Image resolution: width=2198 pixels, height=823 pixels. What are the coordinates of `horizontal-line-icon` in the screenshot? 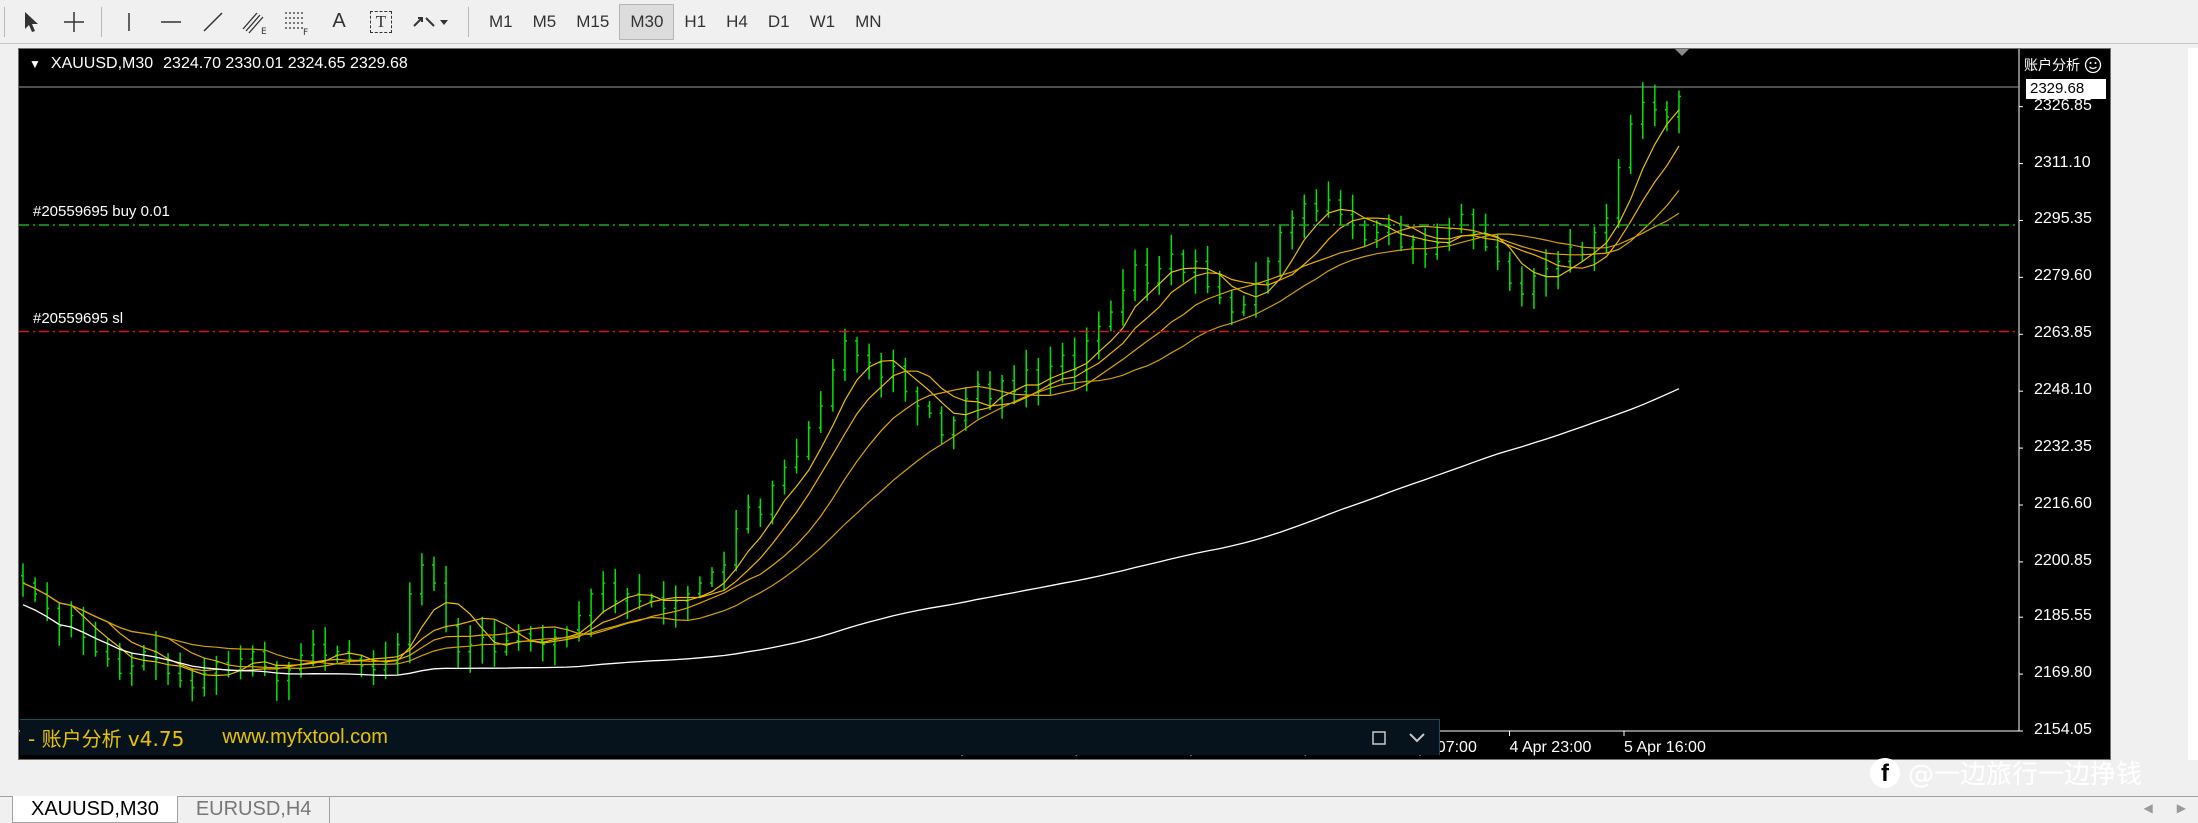 It's located at (171, 21).